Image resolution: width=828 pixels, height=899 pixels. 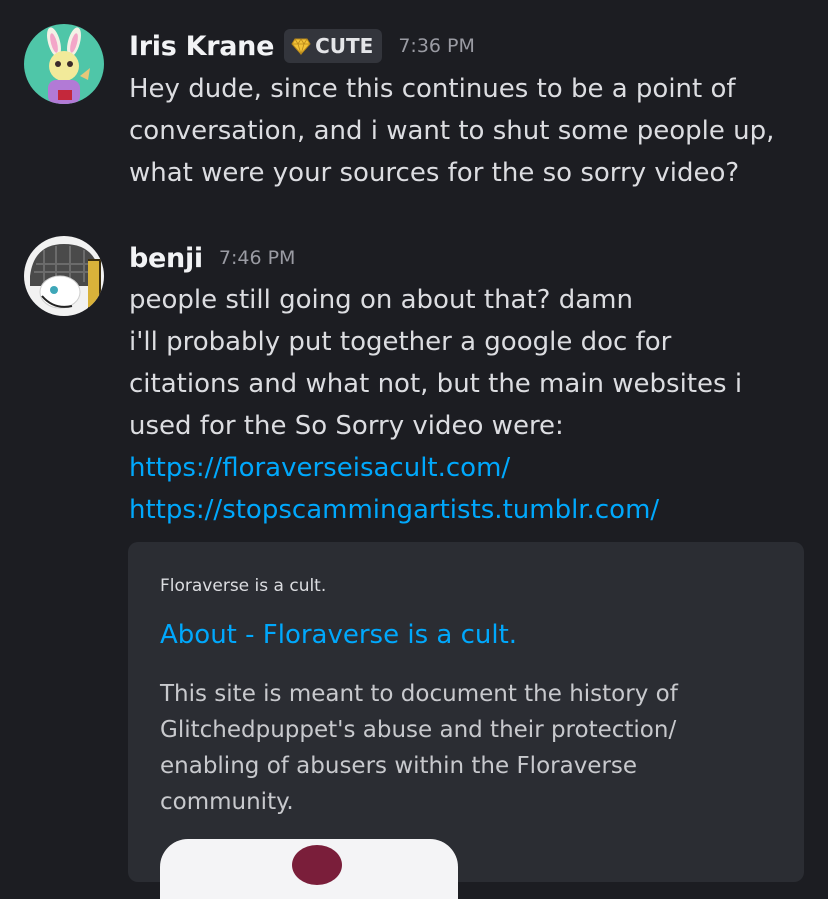 What do you see at coordinates (257, 258) in the screenshot?
I see `timestamp: 7:46 PM` at bounding box center [257, 258].